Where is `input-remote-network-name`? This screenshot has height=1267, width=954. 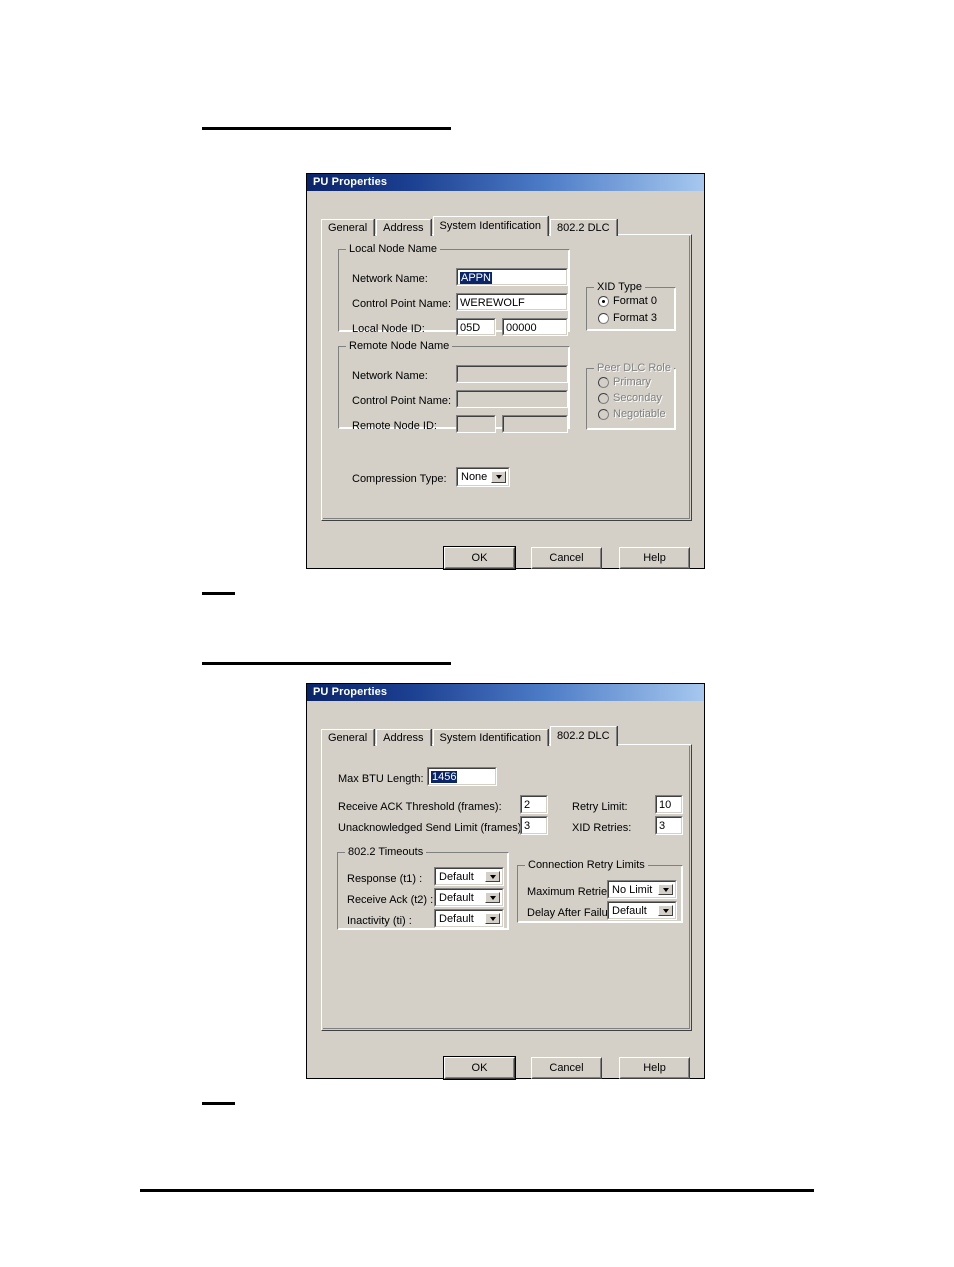
input-remote-network-name is located at coordinates (512, 374).